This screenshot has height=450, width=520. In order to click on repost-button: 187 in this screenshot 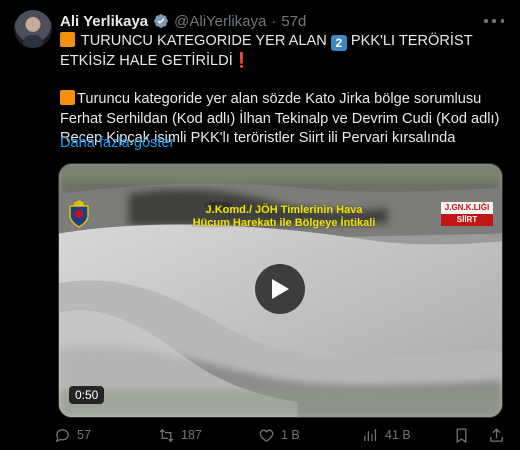, I will do `click(180, 435)`.